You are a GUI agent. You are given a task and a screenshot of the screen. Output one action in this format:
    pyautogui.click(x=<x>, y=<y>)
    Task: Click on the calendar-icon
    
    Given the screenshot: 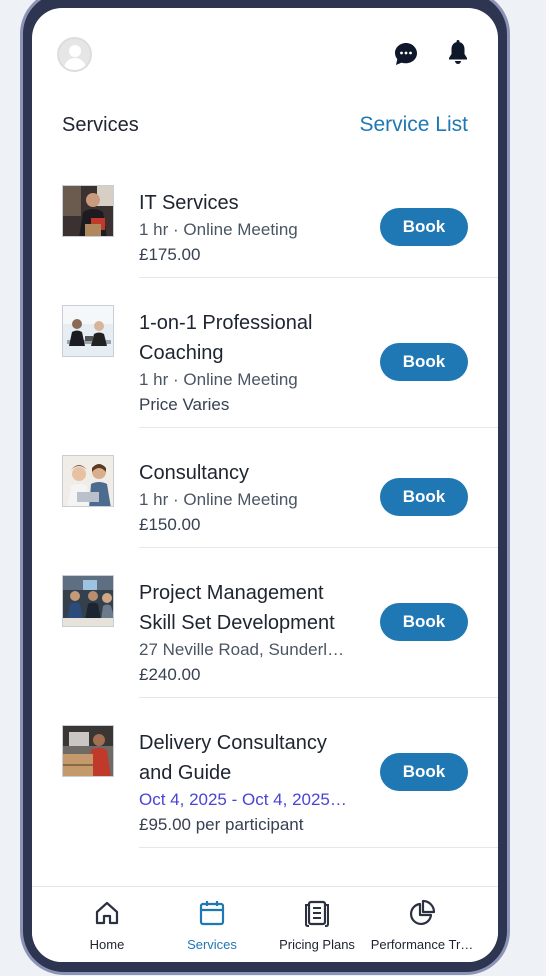 What is the action you would take?
    pyautogui.click(x=212, y=913)
    